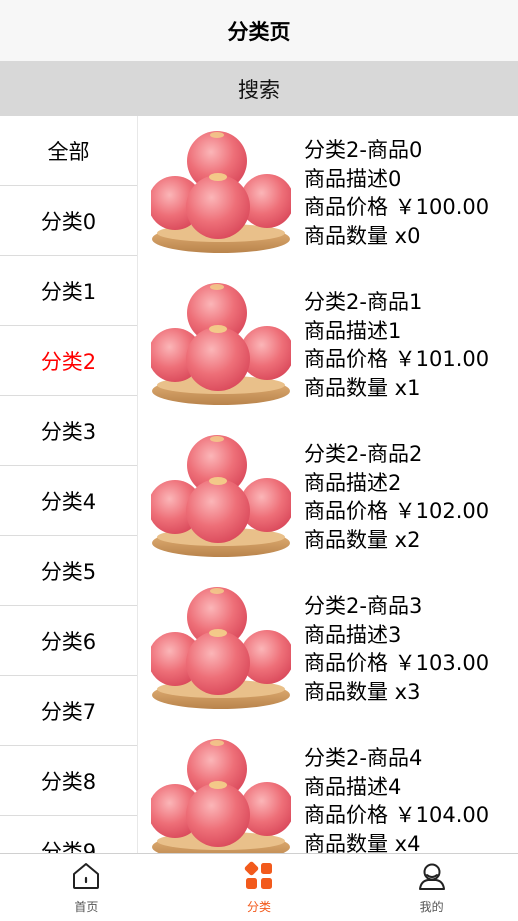  I want to click on product-info: 分类2-商品3 商品描述3 商品价格 ￥103.00 商品数量 x3, so click(396, 648).